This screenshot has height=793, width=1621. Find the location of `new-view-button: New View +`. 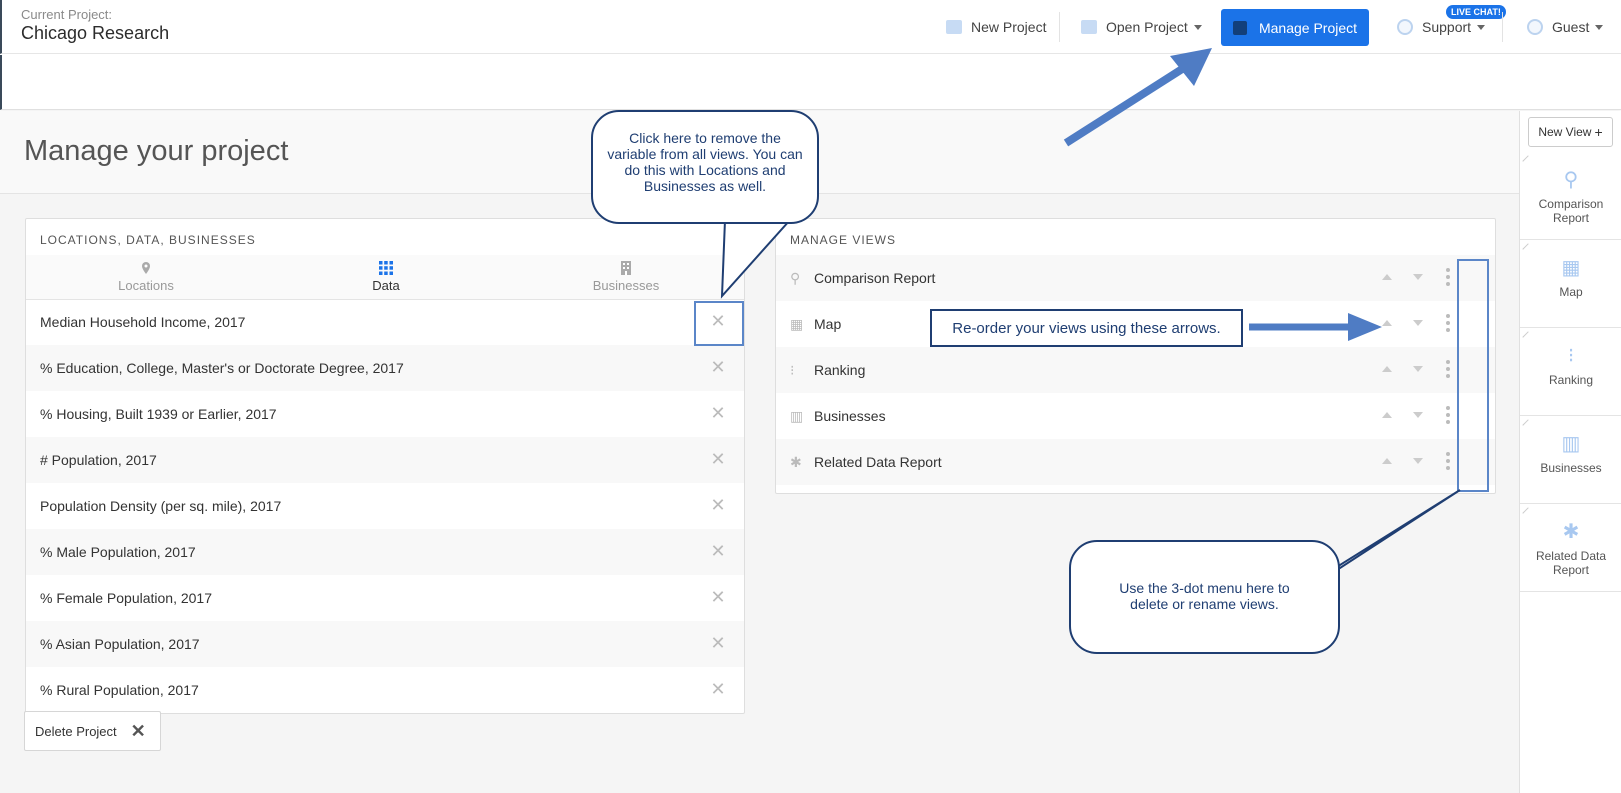

new-view-button: New View + is located at coordinates (1570, 132).